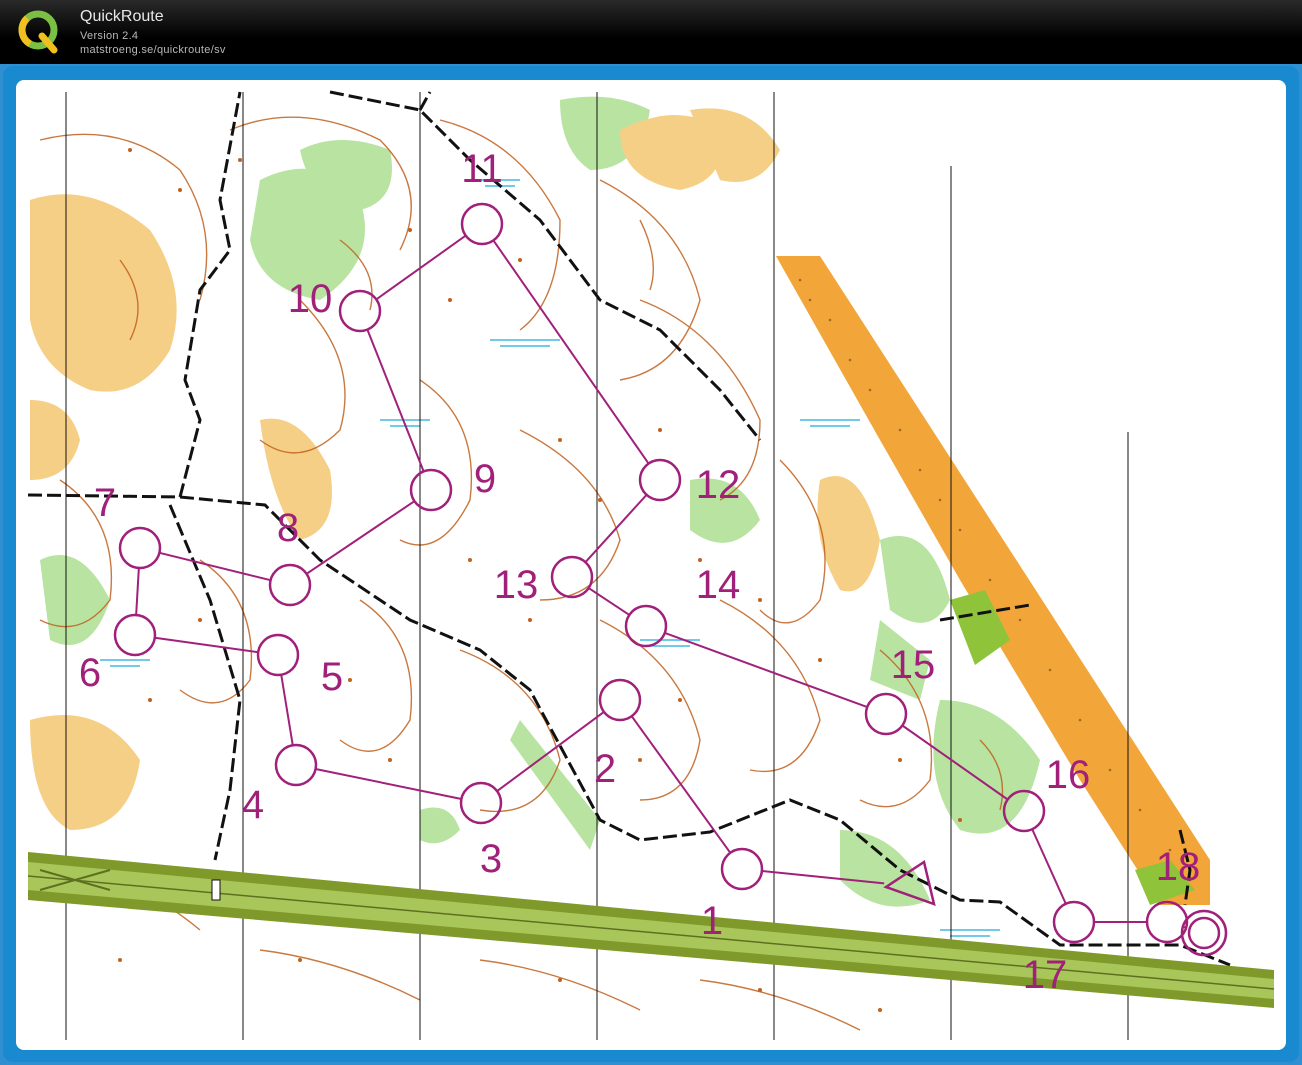  I want to click on control-number-3: 3, so click(491, 859).